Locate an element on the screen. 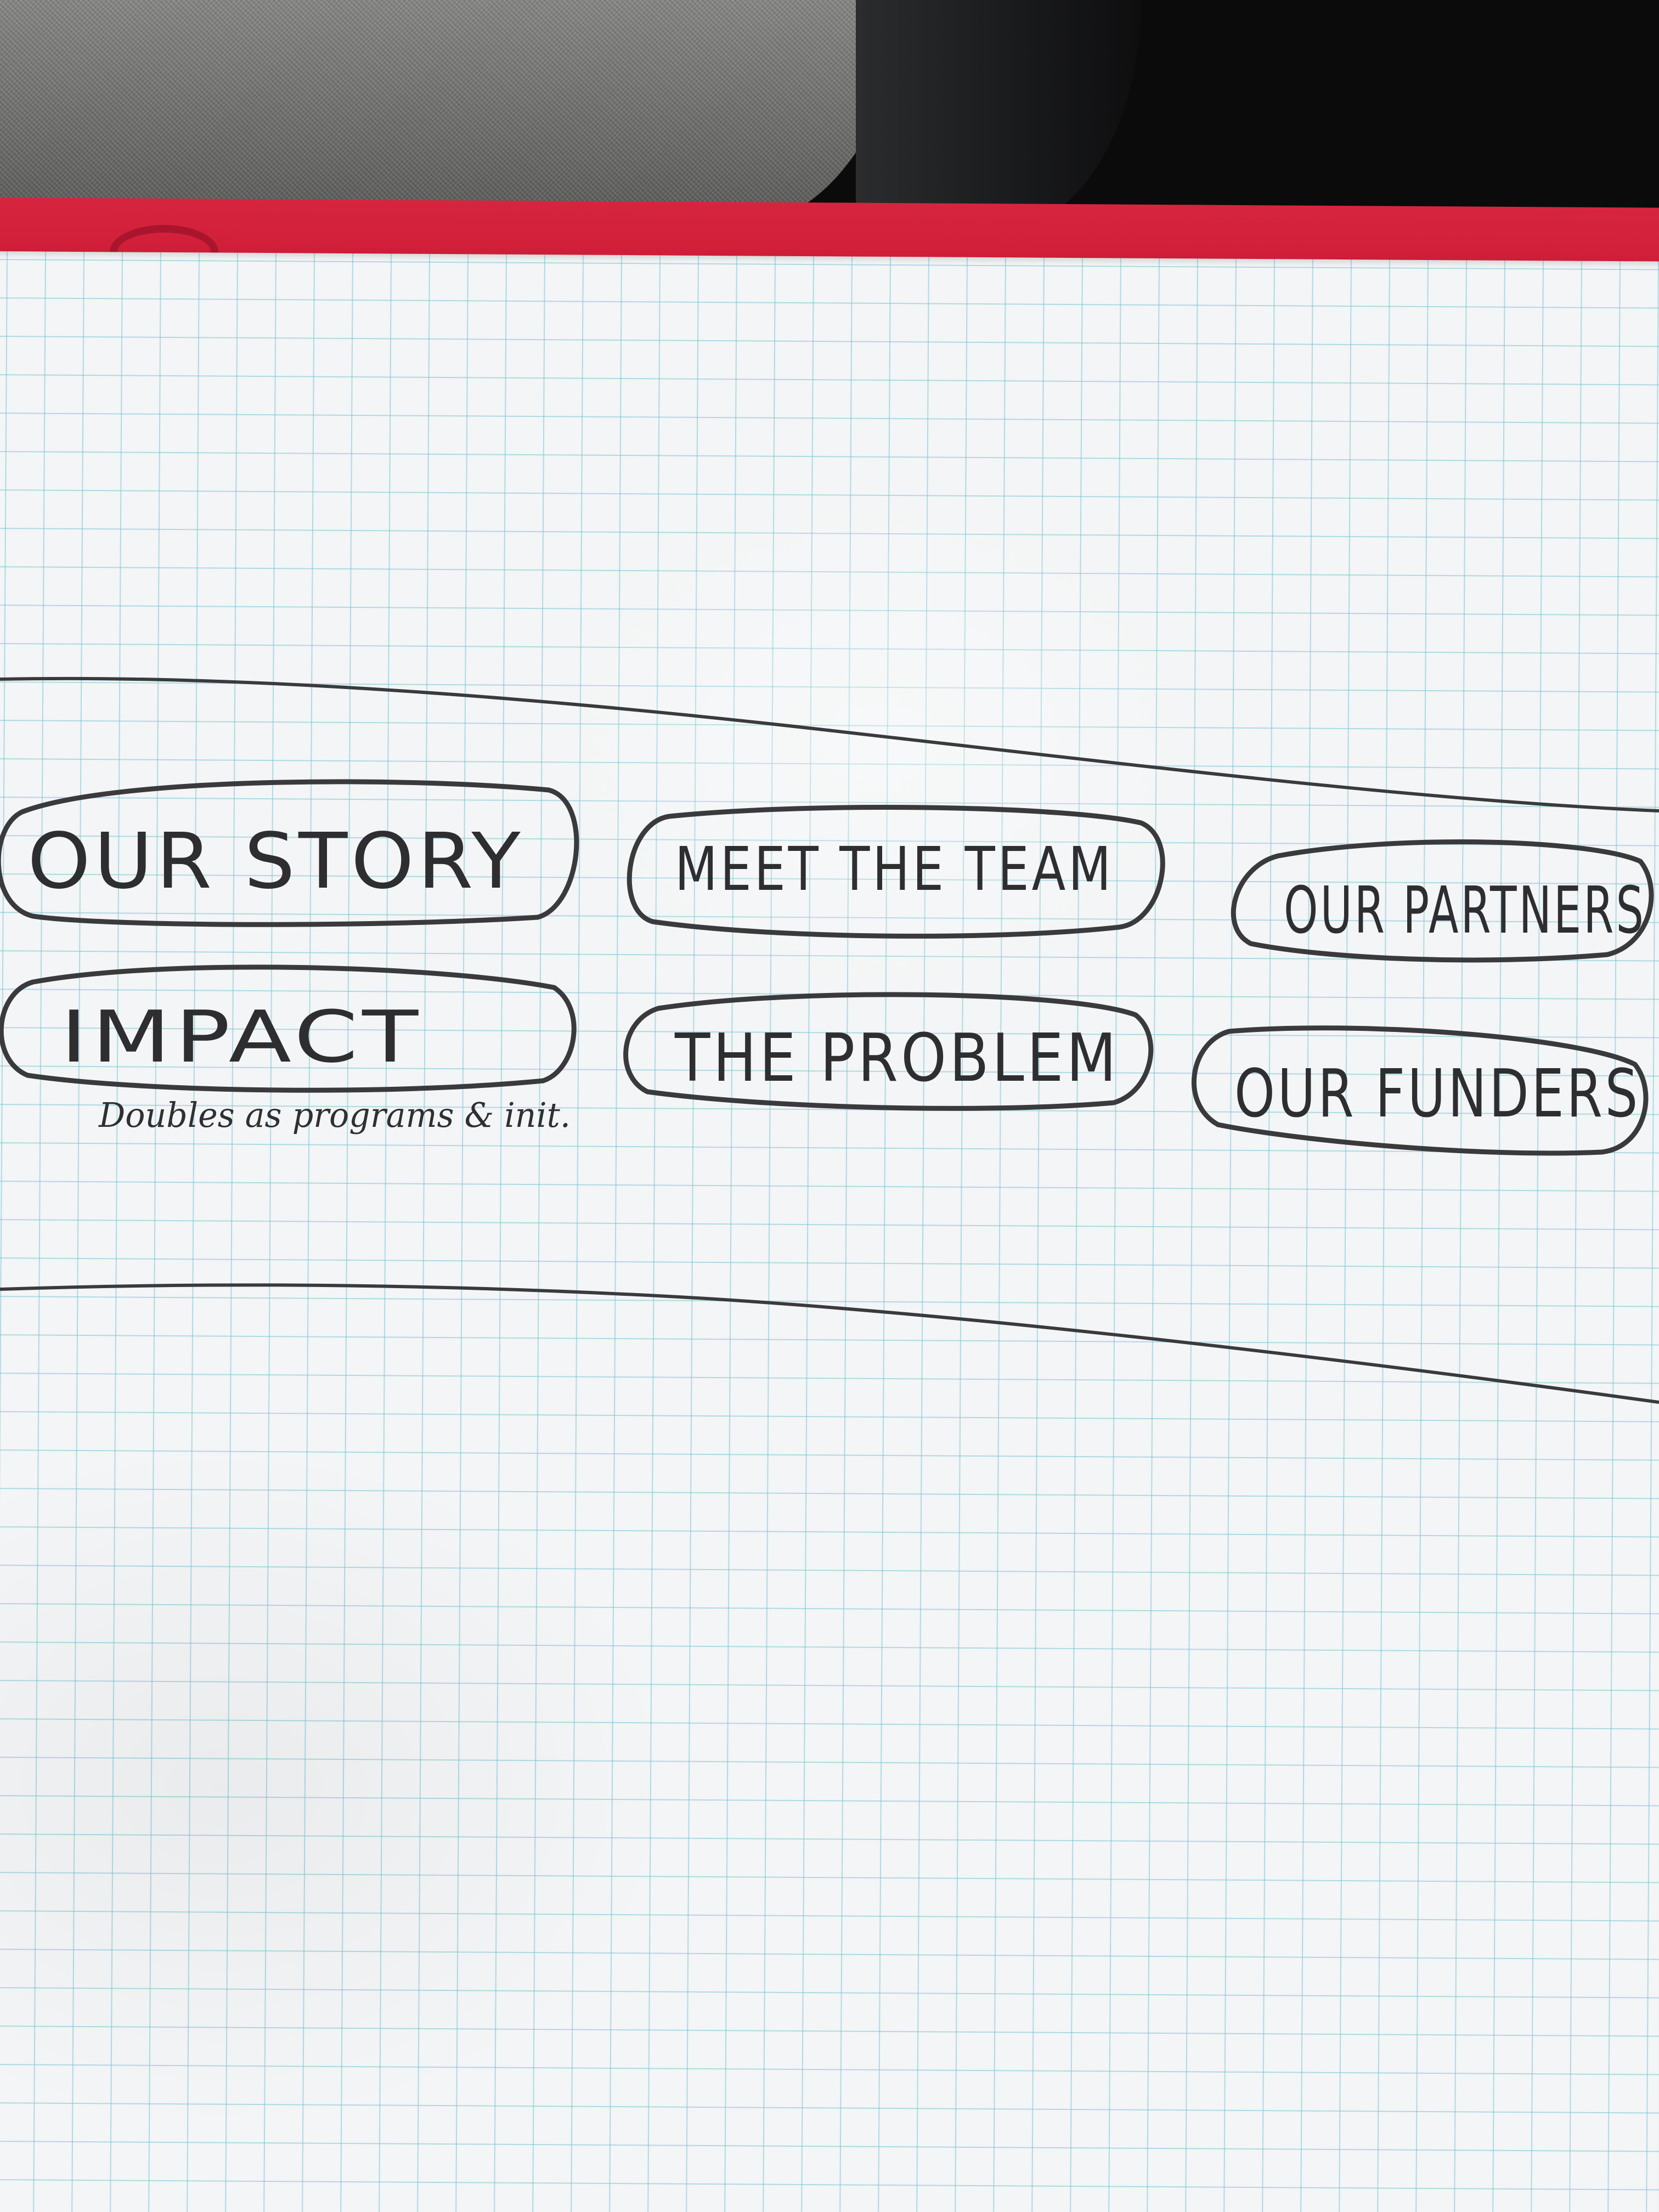 The height and width of the screenshot is (2212, 1659). nav-button-our-funders: OUR FUNDERS is located at coordinates (1420, 1090).